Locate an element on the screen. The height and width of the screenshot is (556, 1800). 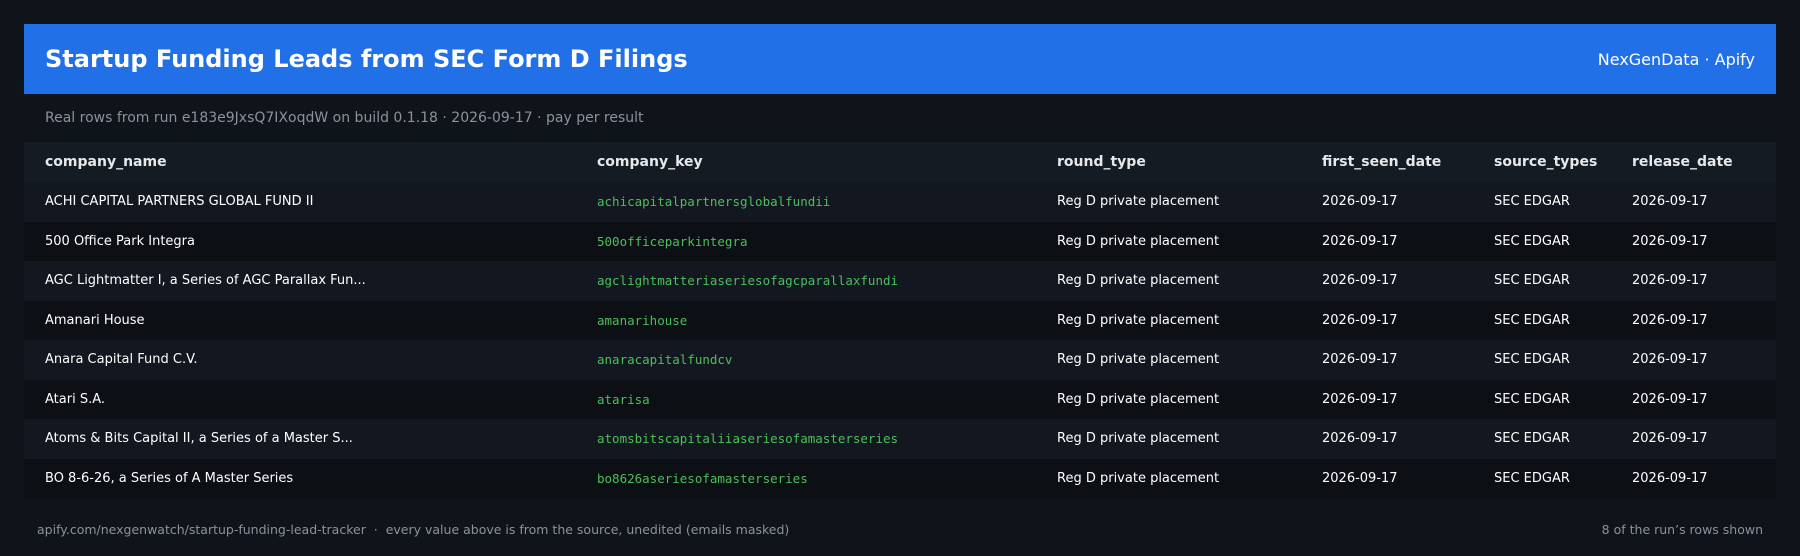
cell-company-key: agclightmatteriaseriesofagcparallaxfundi is located at coordinates (806, 281).